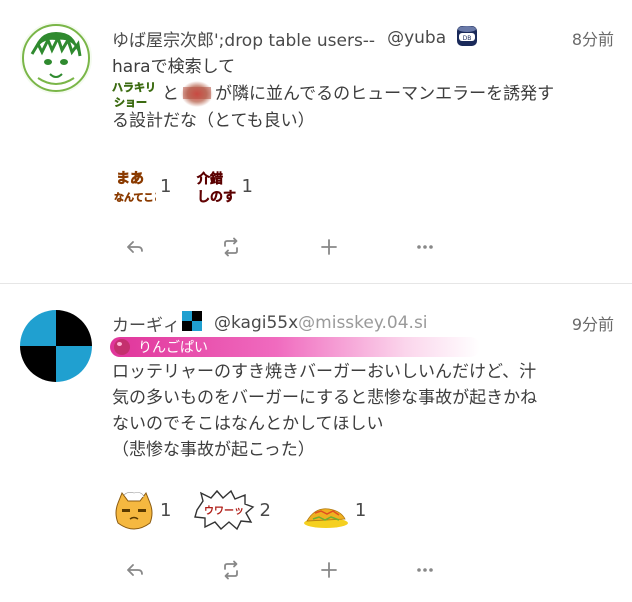 The image size is (632, 602). I want to click on note-text-line: る設計だな（とても良い）, so click(213, 121).